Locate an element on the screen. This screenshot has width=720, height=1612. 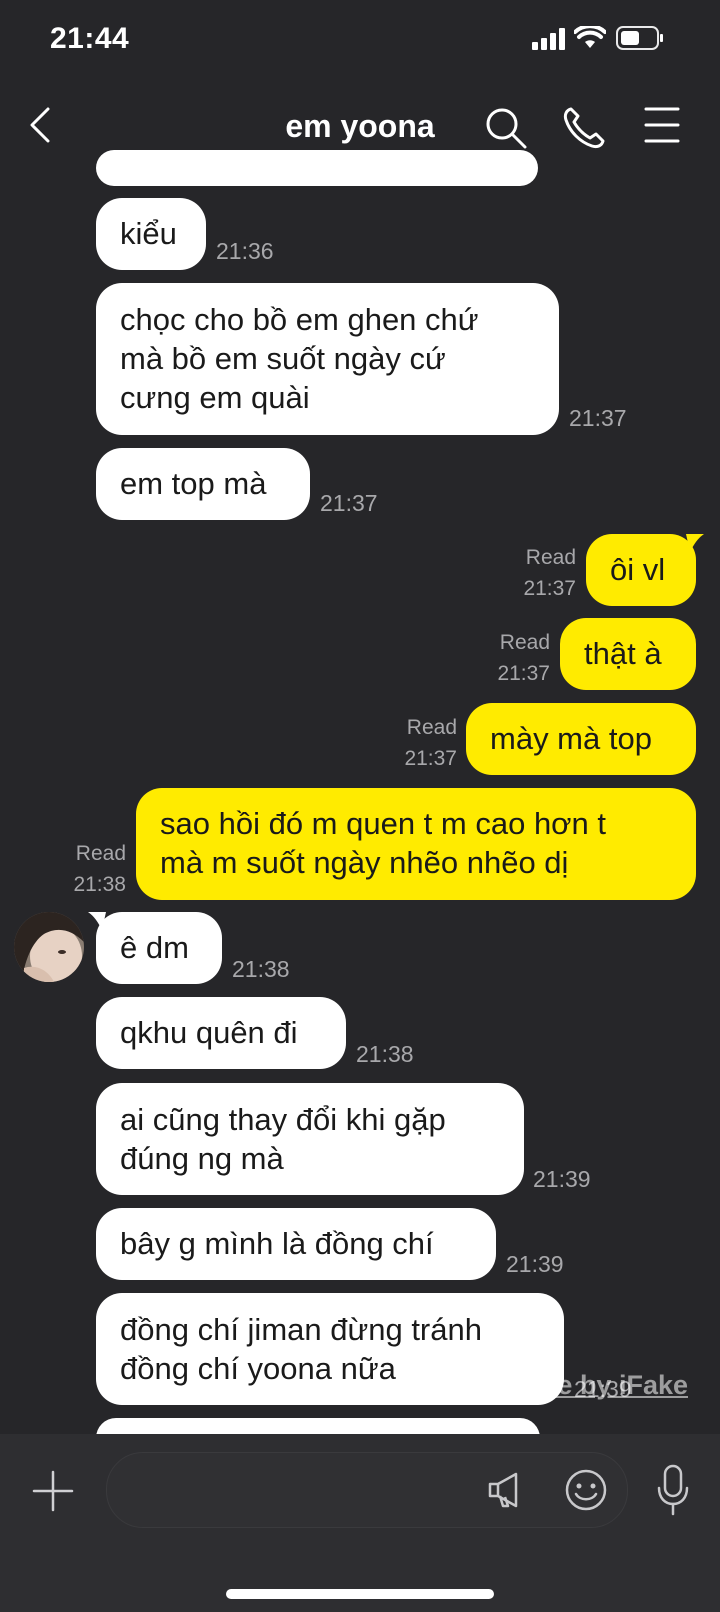
home-indicator is located at coordinates (360, 1594).